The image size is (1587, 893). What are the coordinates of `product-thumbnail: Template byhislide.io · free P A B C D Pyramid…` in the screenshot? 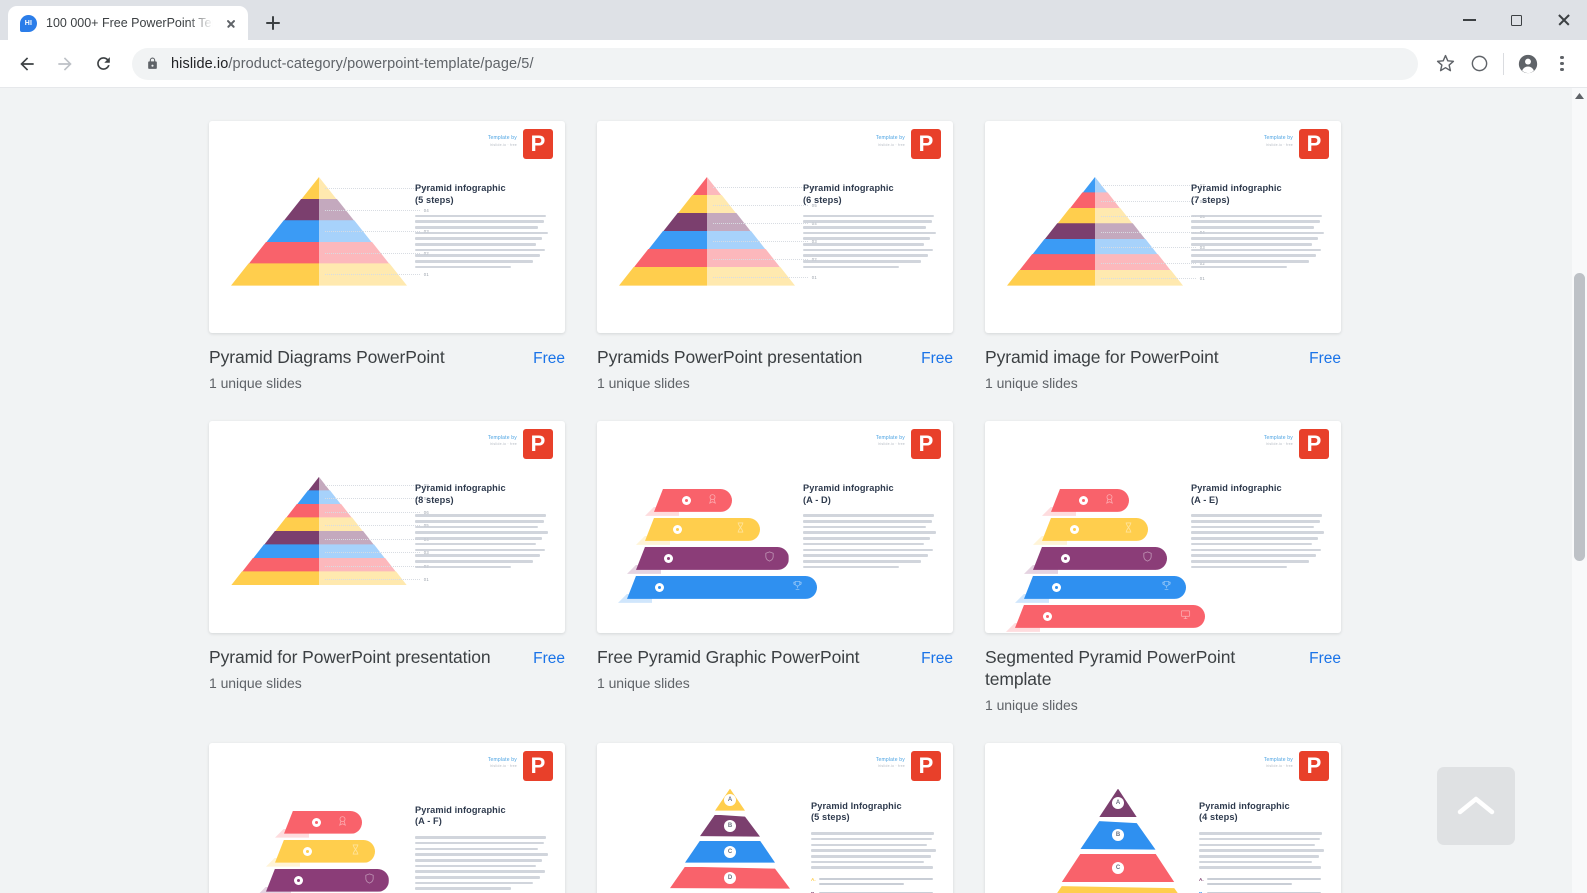 It's located at (1163, 817).